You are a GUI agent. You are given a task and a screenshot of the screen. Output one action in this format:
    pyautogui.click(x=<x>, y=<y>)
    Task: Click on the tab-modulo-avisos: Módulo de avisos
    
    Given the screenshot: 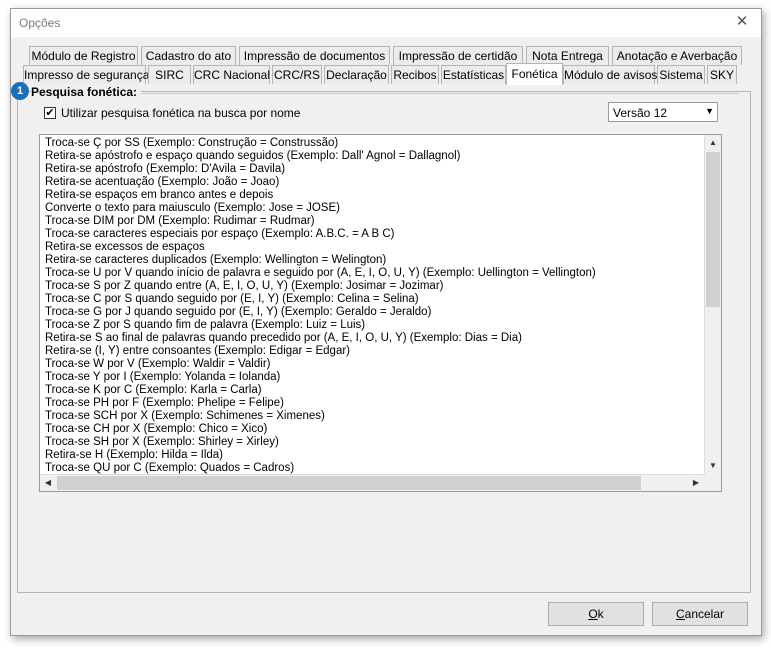 What is the action you would take?
    pyautogui.click(x=610, y=74)
    